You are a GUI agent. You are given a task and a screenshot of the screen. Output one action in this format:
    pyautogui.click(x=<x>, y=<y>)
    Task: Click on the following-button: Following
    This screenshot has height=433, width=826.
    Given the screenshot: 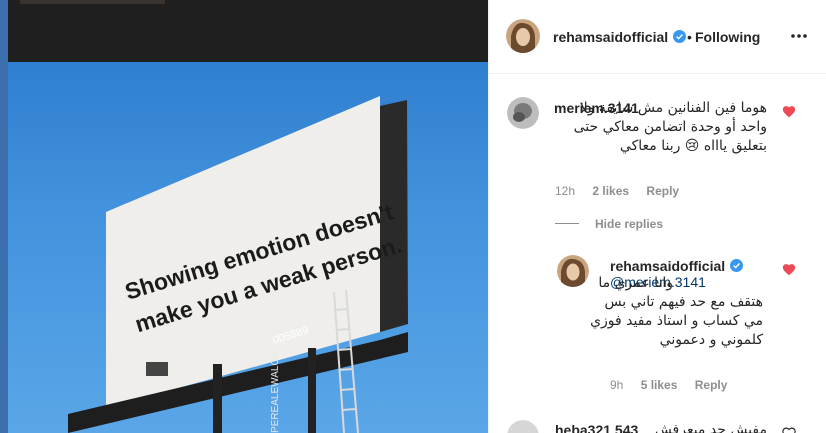 What is the action you would take?
    pyautogui.click(x=727, y=37)
    